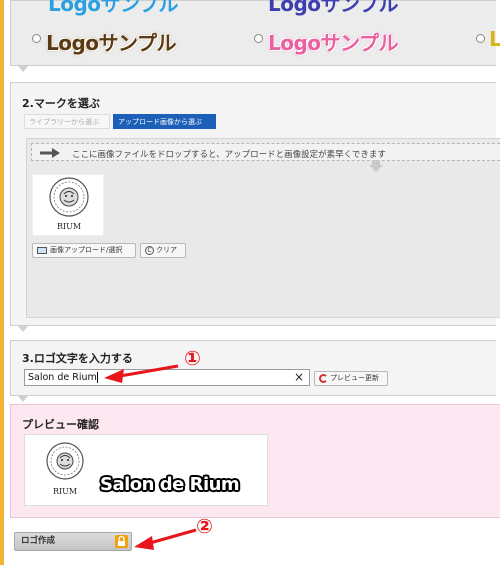 Image resolution: width=500 pixels, height=565 pixels. I want to click on image-icon, so click(42, 250).